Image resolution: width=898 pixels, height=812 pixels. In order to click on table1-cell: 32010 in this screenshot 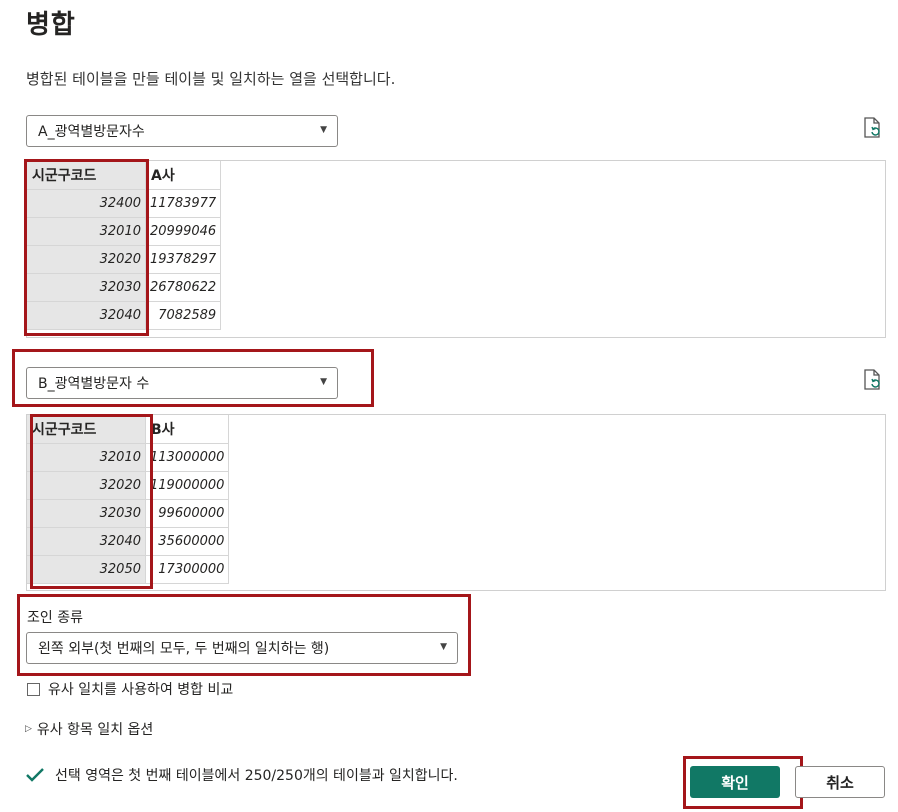, I will do `click(86, 231)`.